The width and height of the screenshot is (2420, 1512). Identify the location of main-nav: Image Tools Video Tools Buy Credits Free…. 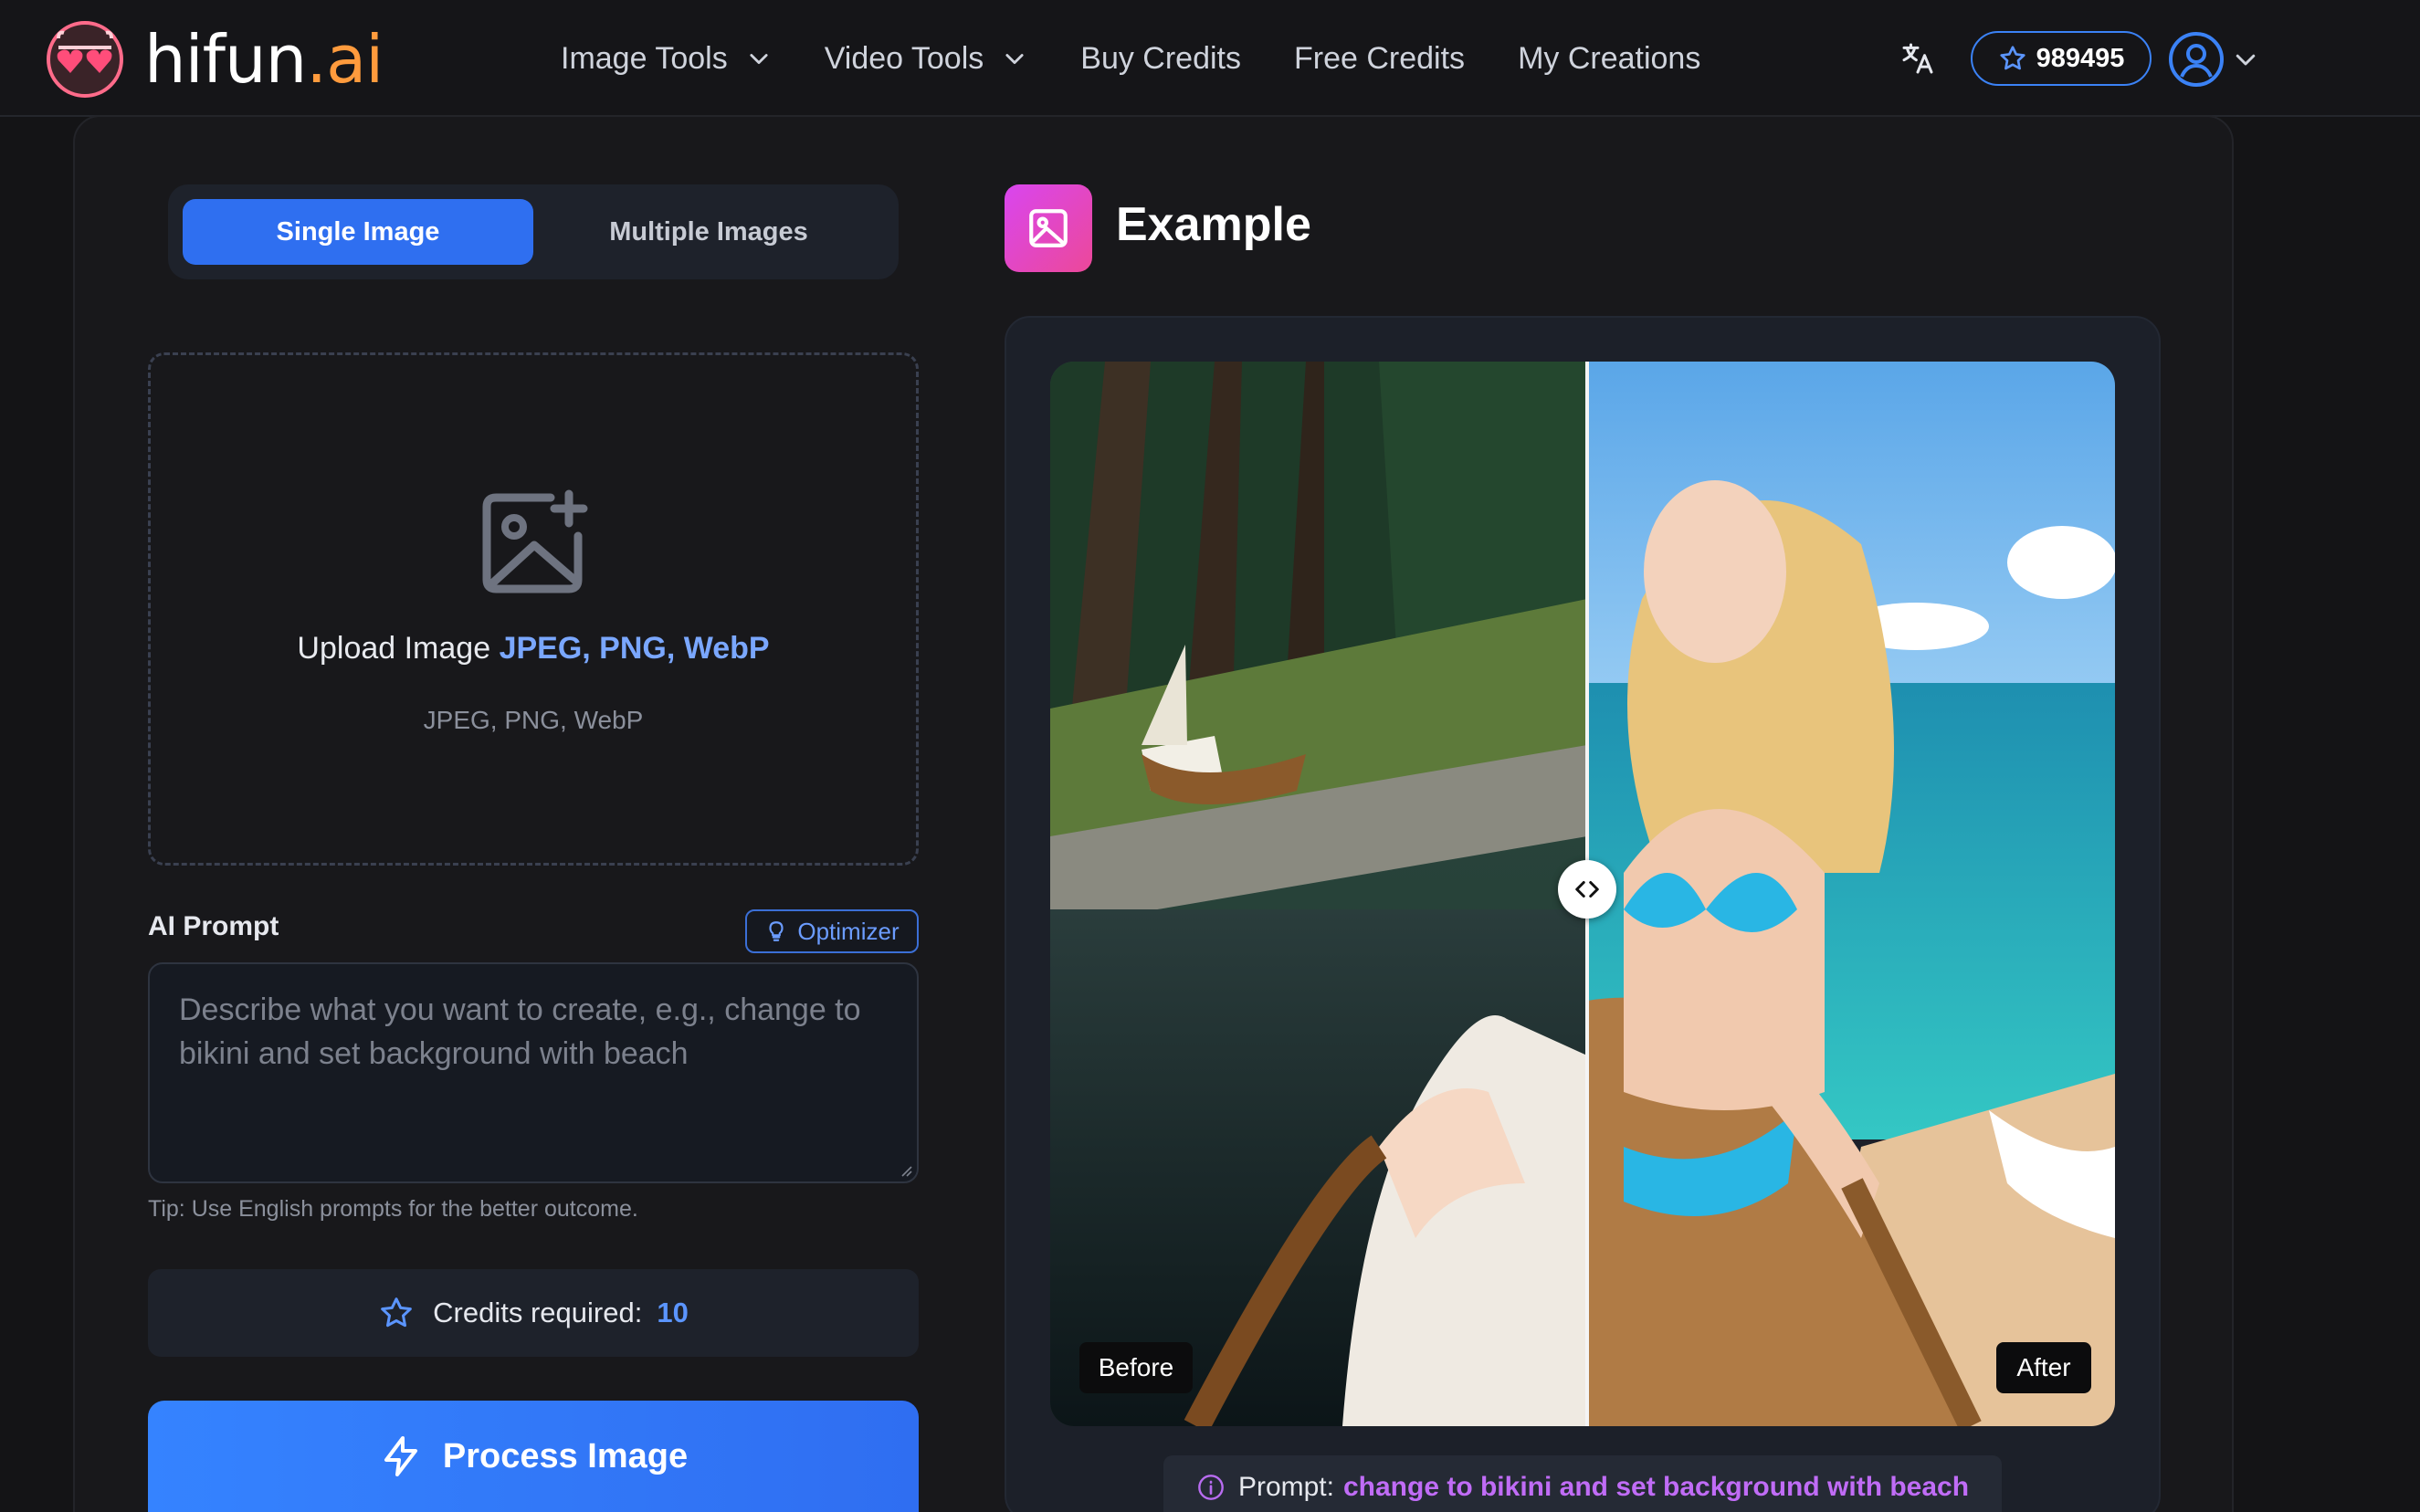
(1157, 59).